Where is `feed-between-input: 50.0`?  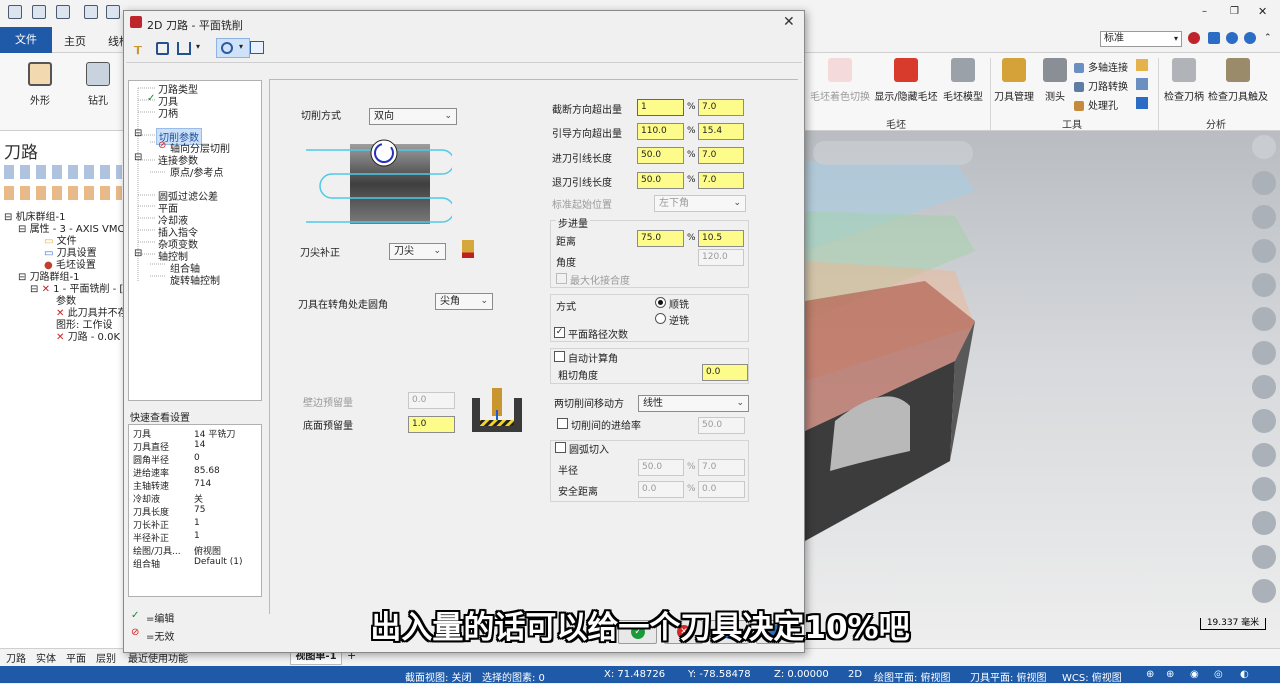
feed-between-input: 50.0 is located at coordinates (721, 425).